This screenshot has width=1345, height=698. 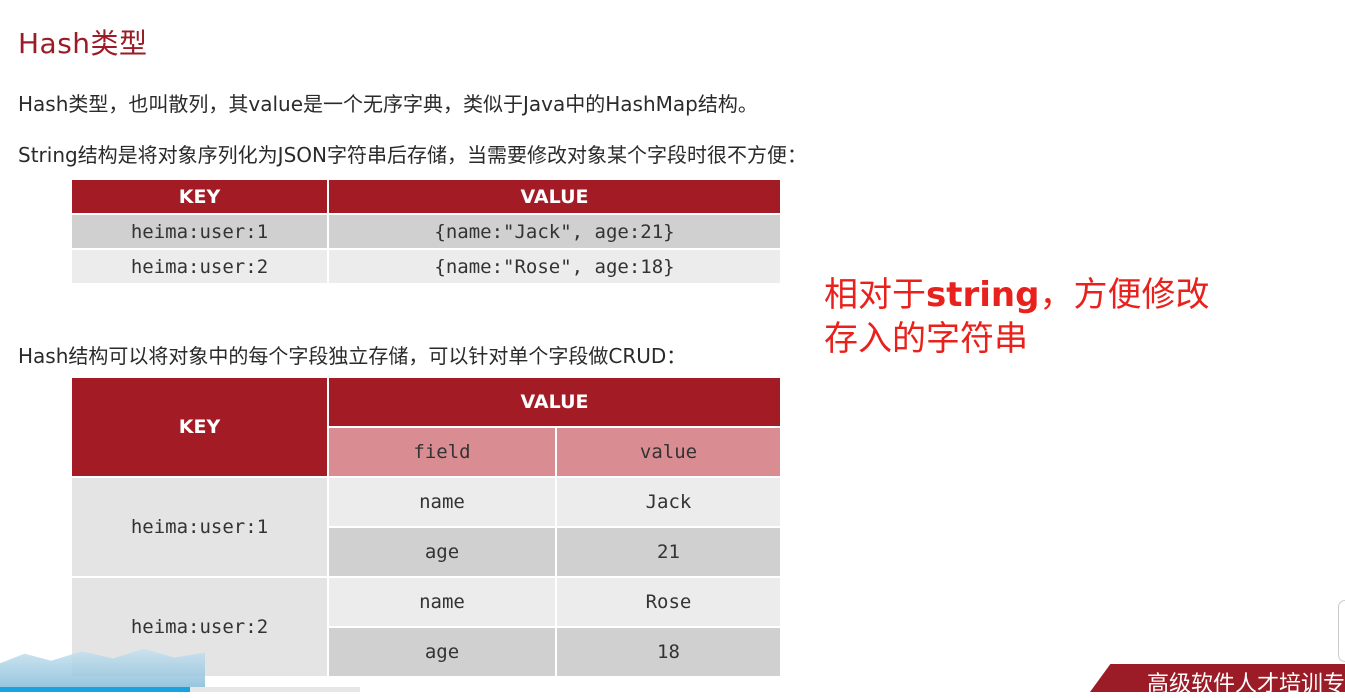 What do you see at coordinates (668, 502) in the screenshot?
I see `value-cell: Jack` at bounding box center [668, 502].